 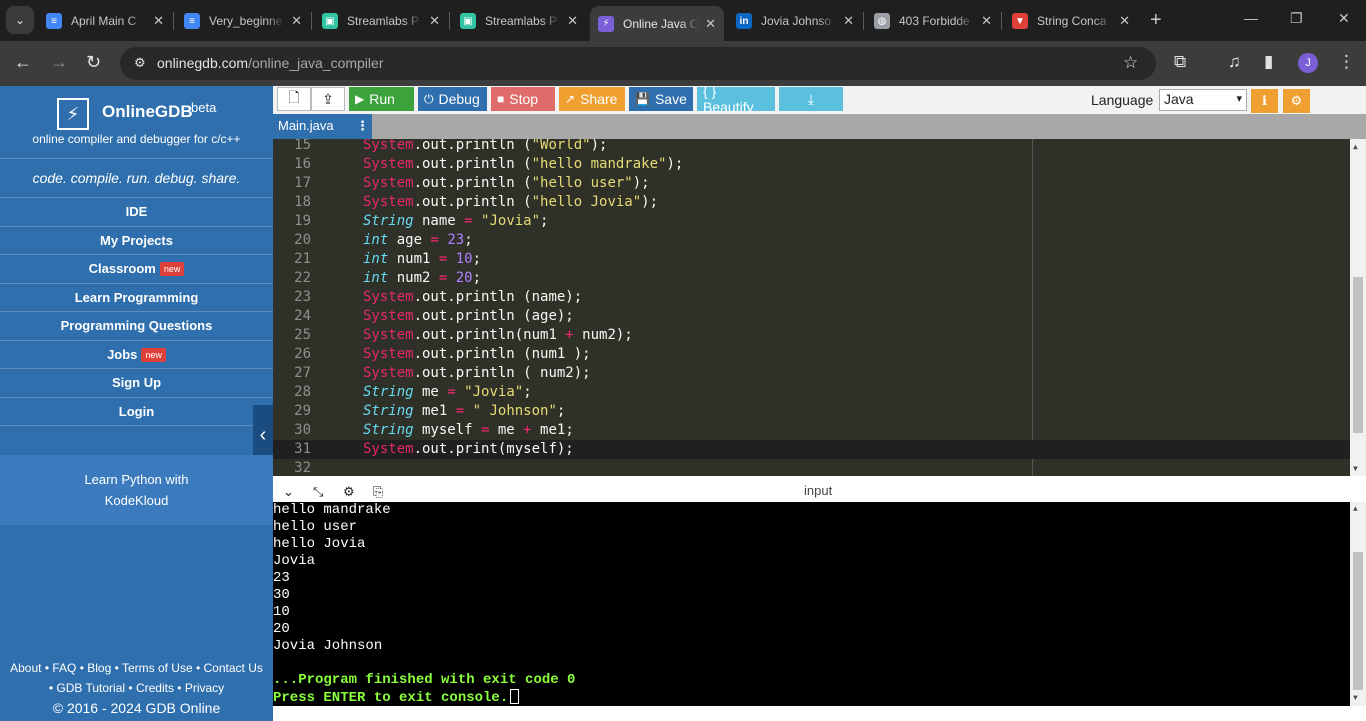 I want to click on footer-privacy-link: Privacy, so click(x=204, y=688).